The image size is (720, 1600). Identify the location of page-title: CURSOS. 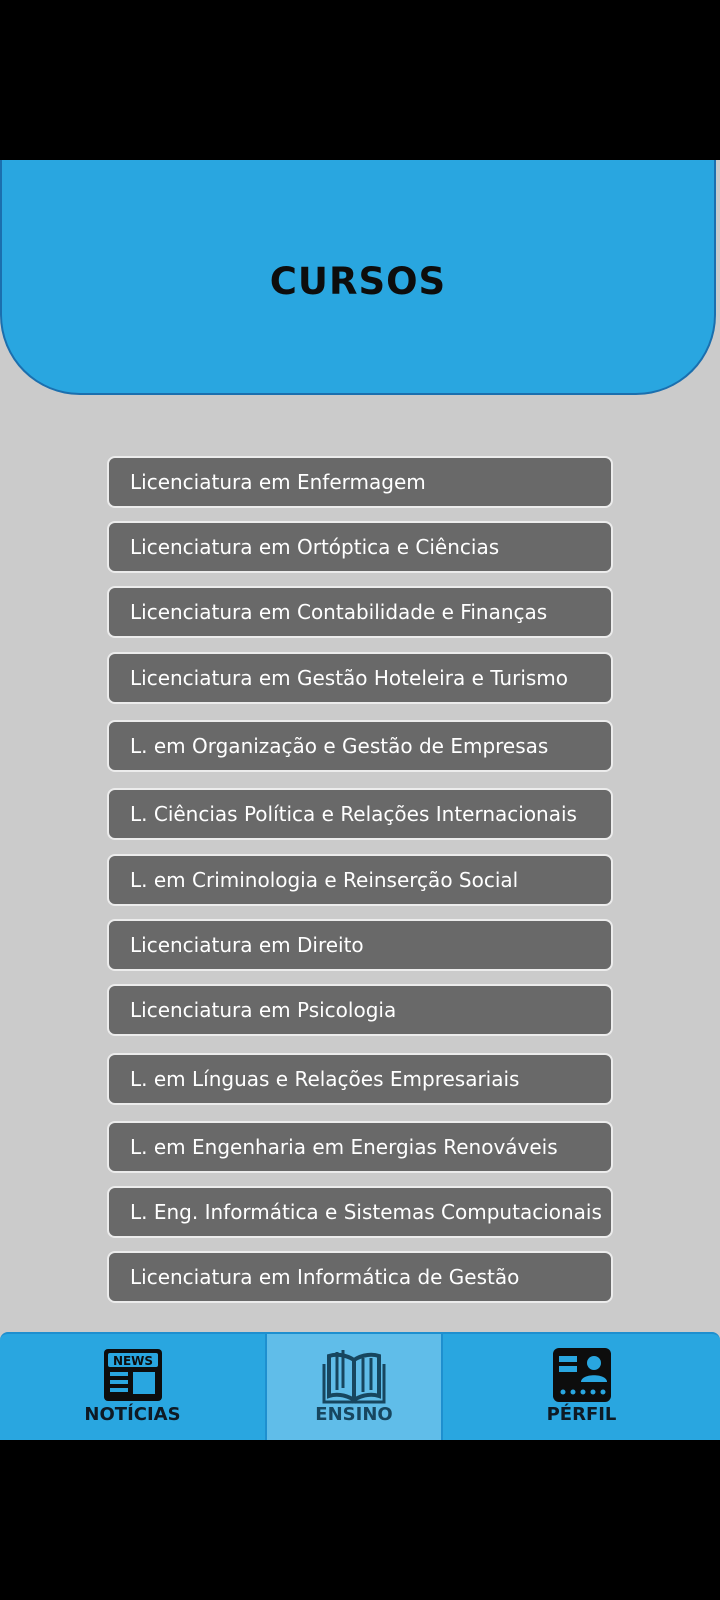
(358, 281).